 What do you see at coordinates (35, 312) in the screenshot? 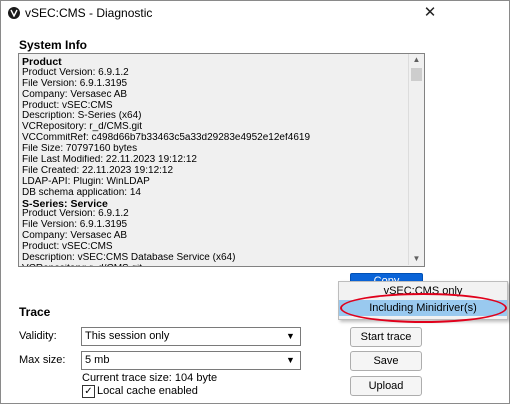
I see `trace-heading: Trace` at bounding box center [35, 312].